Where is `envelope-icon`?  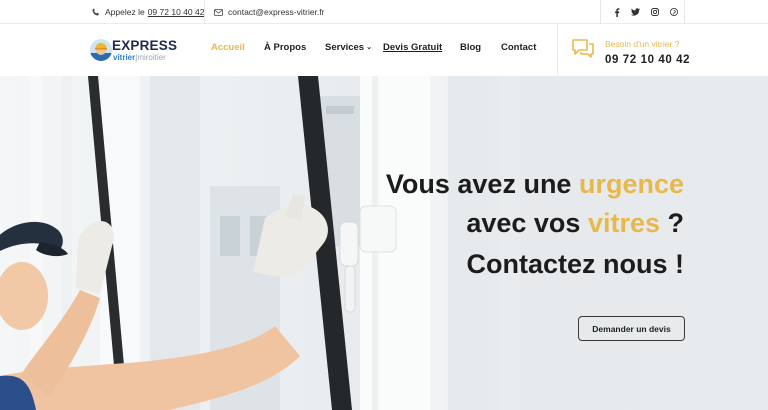
envelope-icon is located at coordinates (218, 12).